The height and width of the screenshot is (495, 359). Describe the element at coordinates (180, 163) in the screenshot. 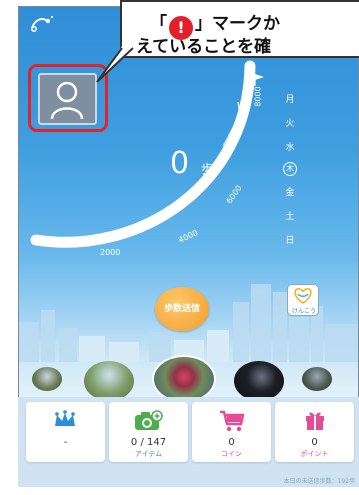

I see `step-count: 0` at that location.